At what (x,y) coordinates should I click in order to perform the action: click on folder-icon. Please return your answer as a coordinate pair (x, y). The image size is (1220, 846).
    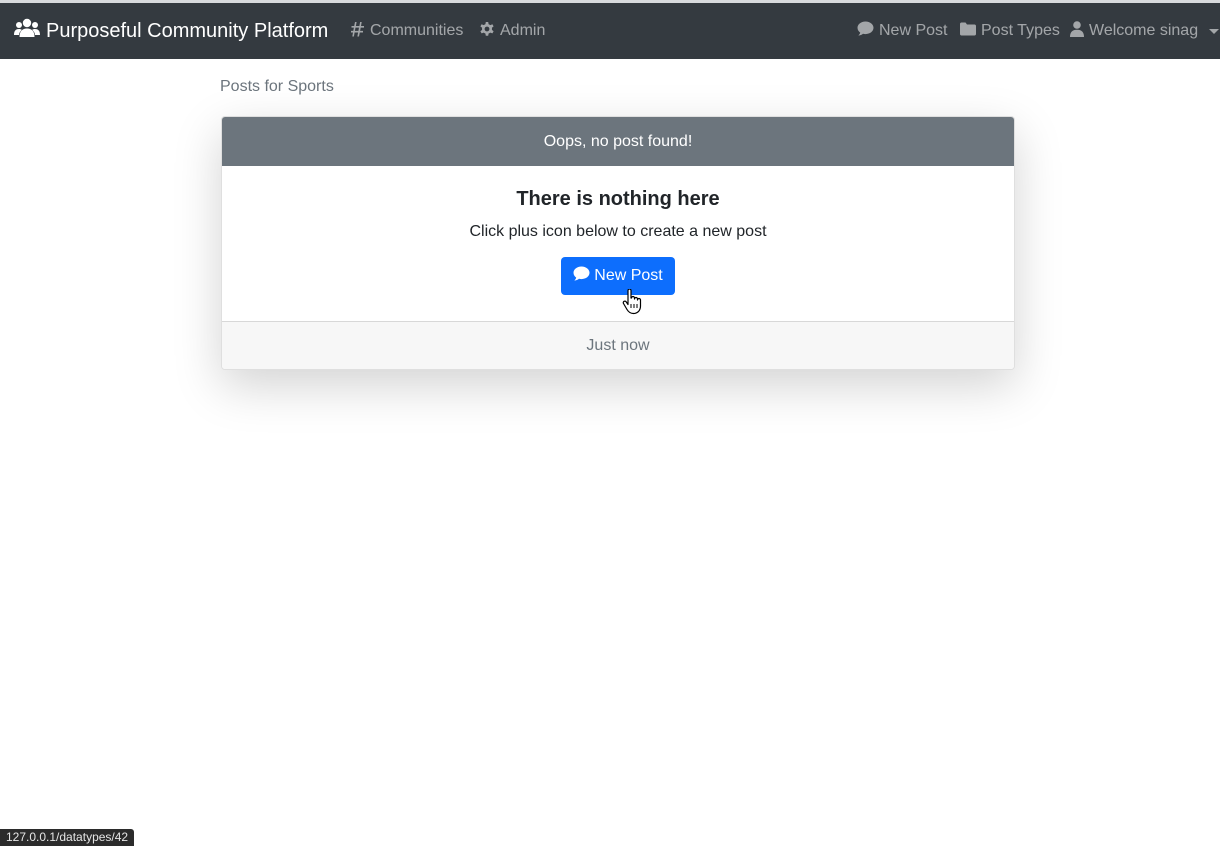
    Looking at the image, I should click on (968, 31).